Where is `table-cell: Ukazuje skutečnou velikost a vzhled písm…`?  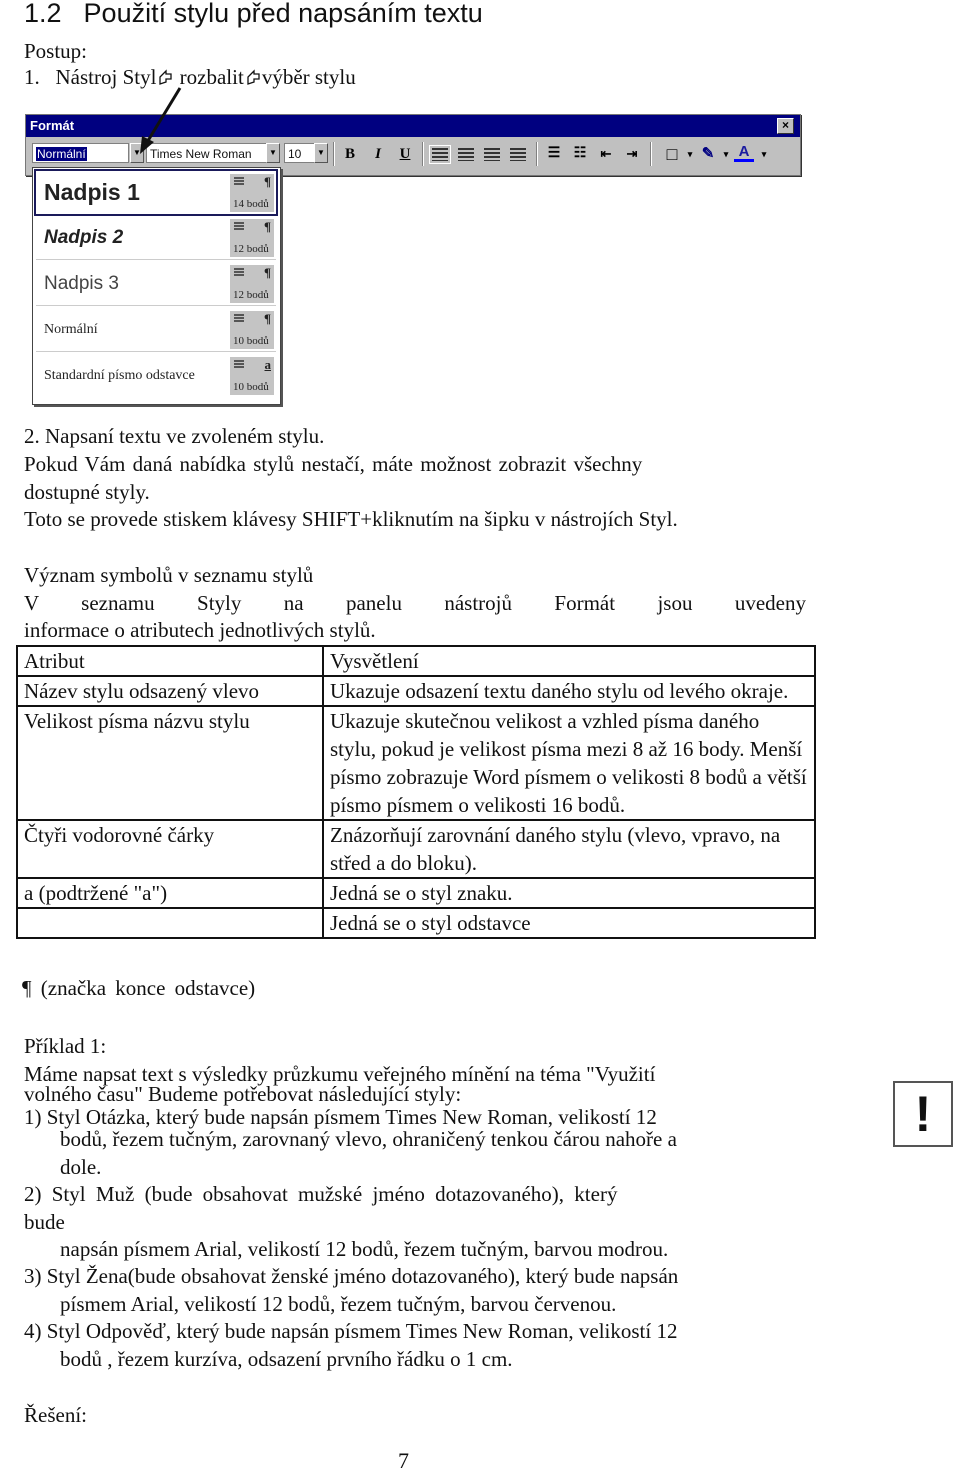
table-cell: Ukazuje skutečnou velikost a vzhled písm… is located at coordinates (569, 763).